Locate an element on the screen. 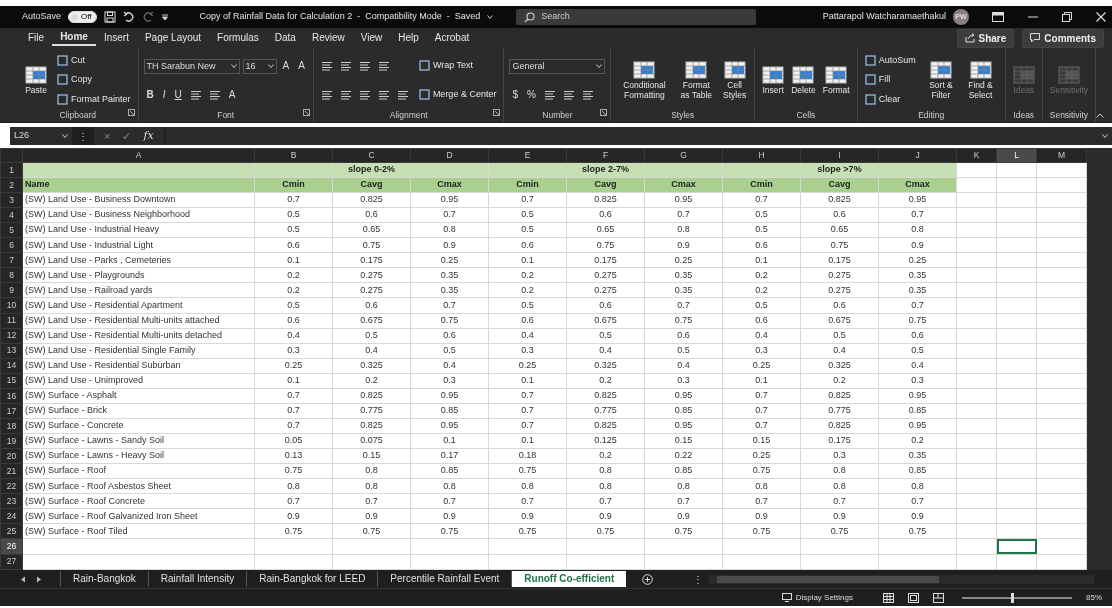 The width and height of the screenshot is (1112, 608). active-cell is located at coordinates (1016, 547).